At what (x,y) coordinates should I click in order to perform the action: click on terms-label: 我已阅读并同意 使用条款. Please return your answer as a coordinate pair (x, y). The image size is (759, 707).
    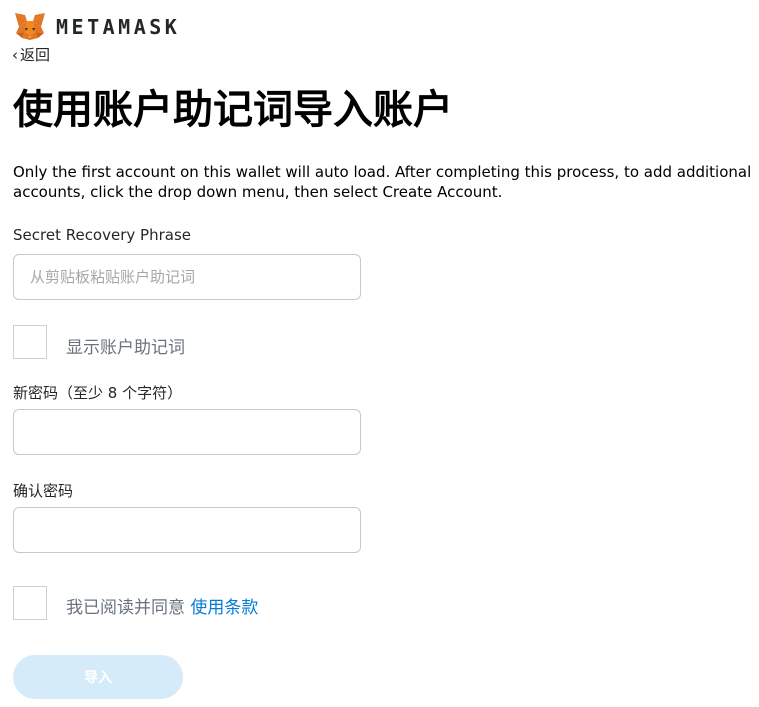
    Looking at the image, I should click on (162, 605).